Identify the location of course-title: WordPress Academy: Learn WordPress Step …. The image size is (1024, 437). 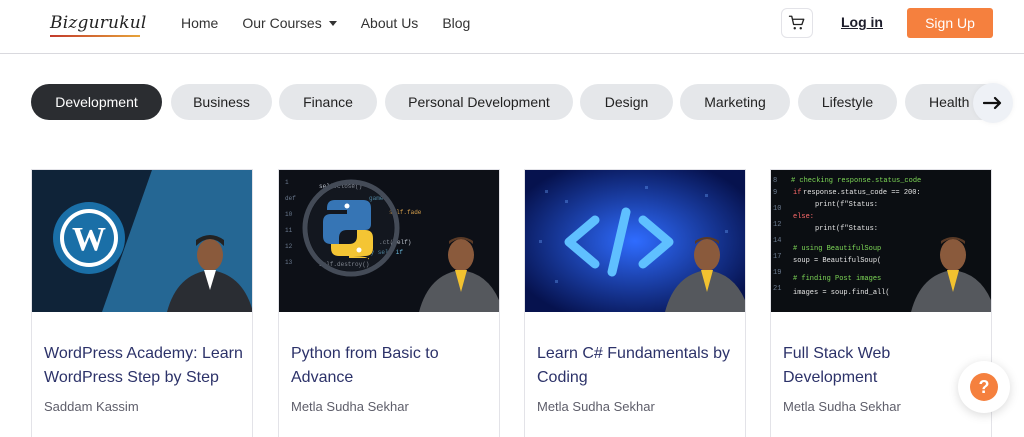
(143, 365).